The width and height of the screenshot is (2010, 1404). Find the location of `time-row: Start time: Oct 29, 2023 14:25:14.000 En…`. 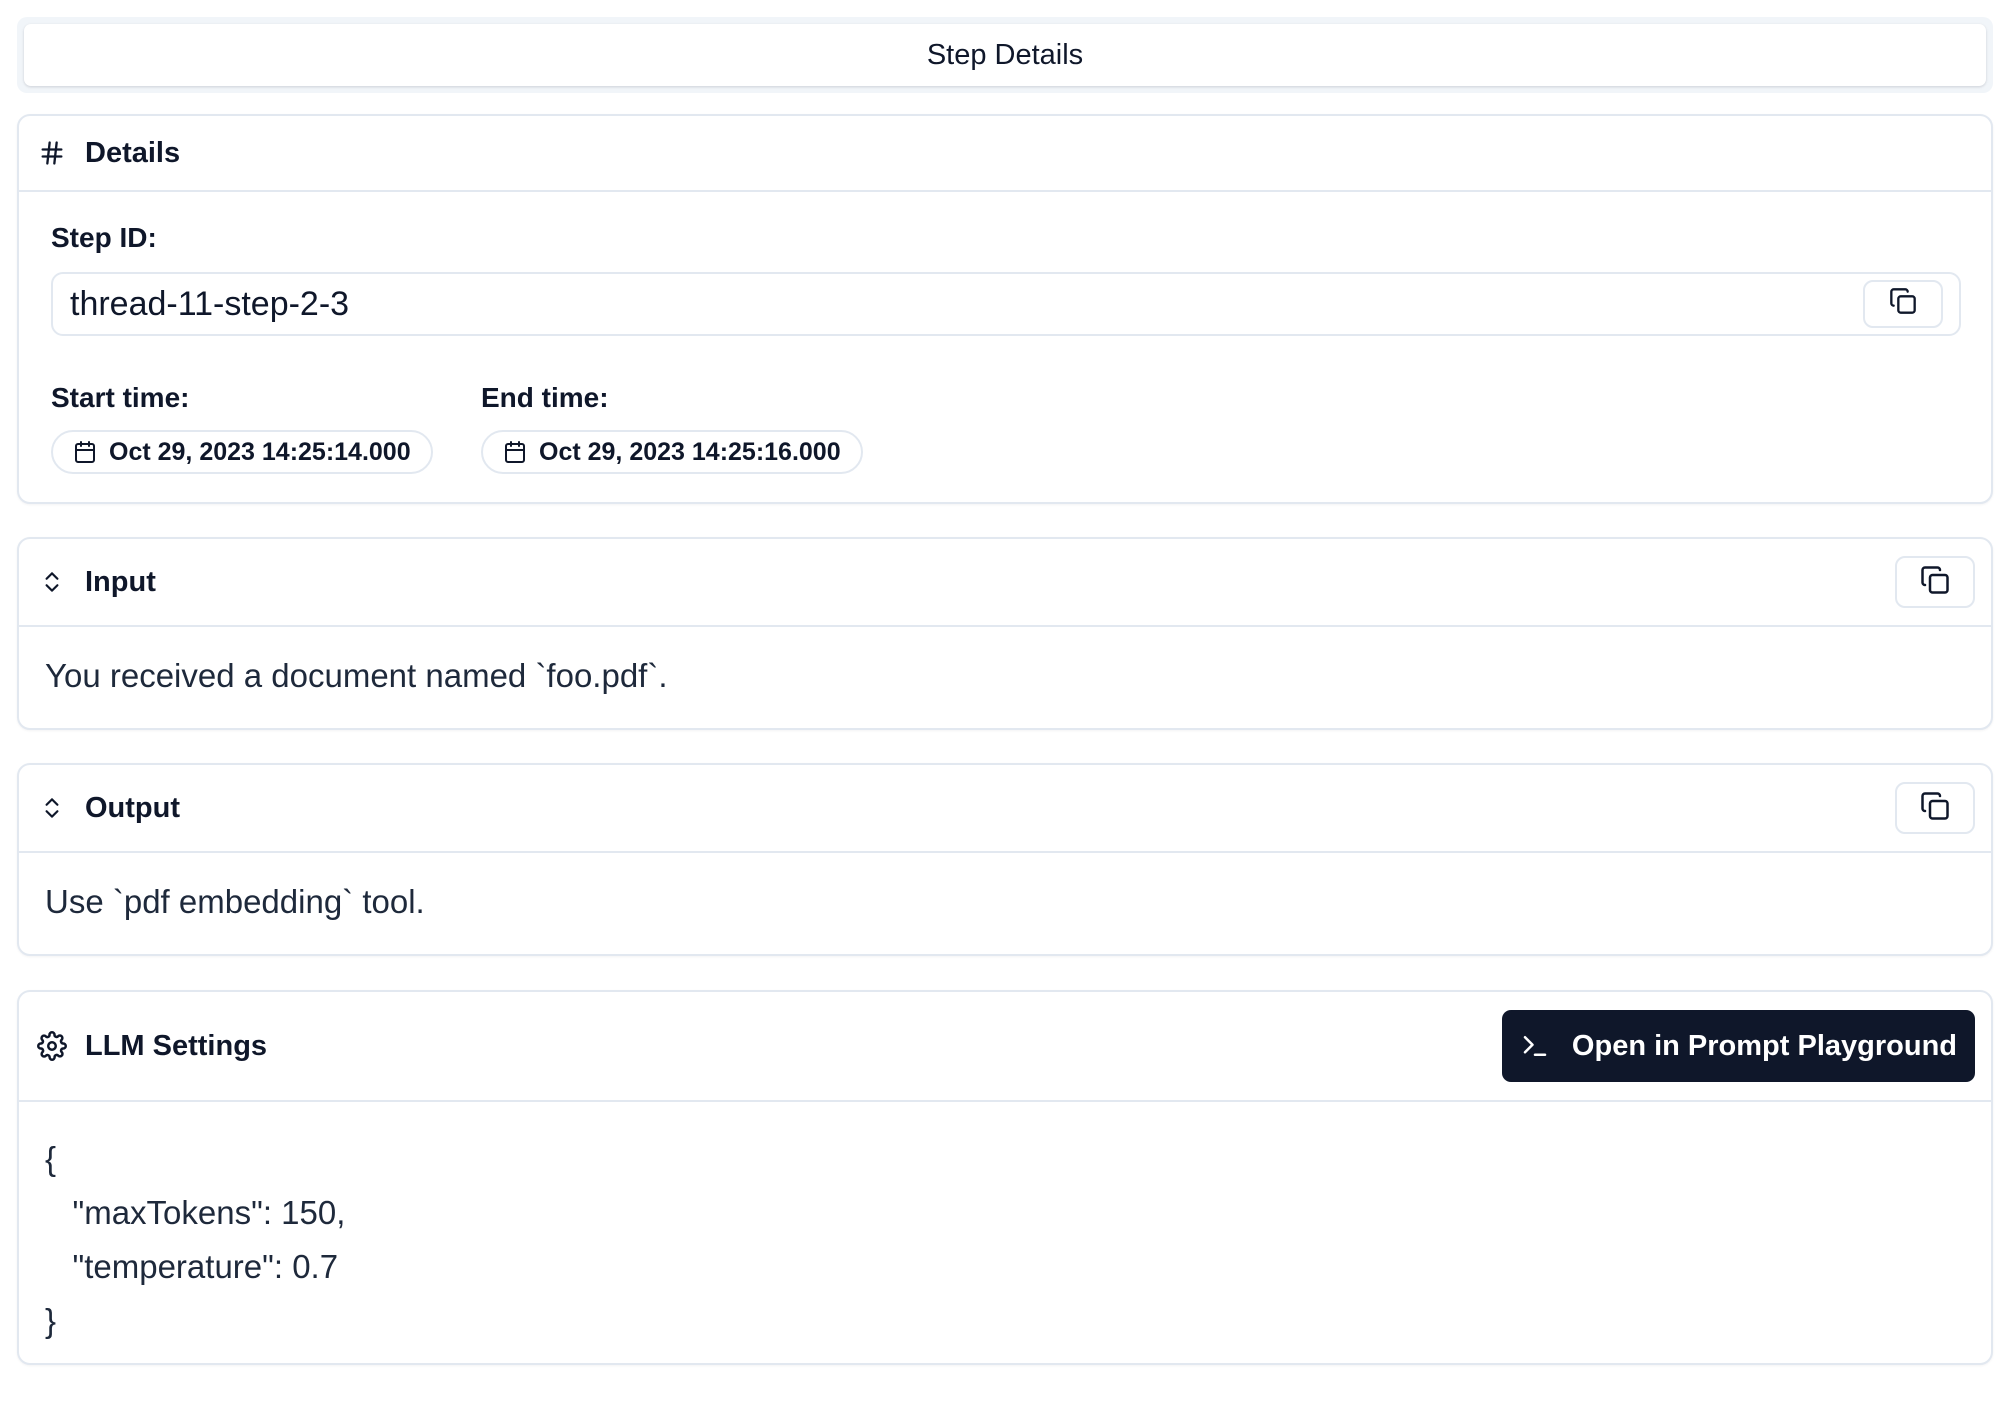

time-row: Start time: Oct 29, 2023 14:25:14.000 En… is located at coordinates (1021, 428).